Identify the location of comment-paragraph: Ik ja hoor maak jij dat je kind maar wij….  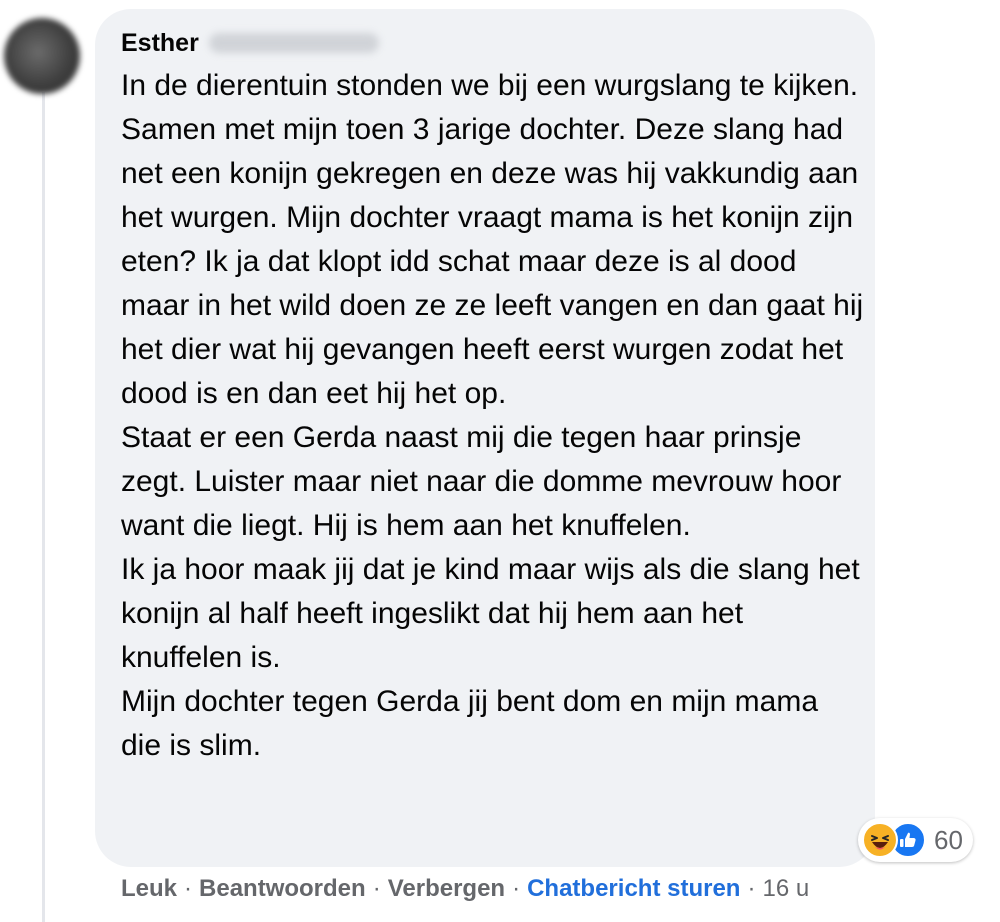
(490, 613).